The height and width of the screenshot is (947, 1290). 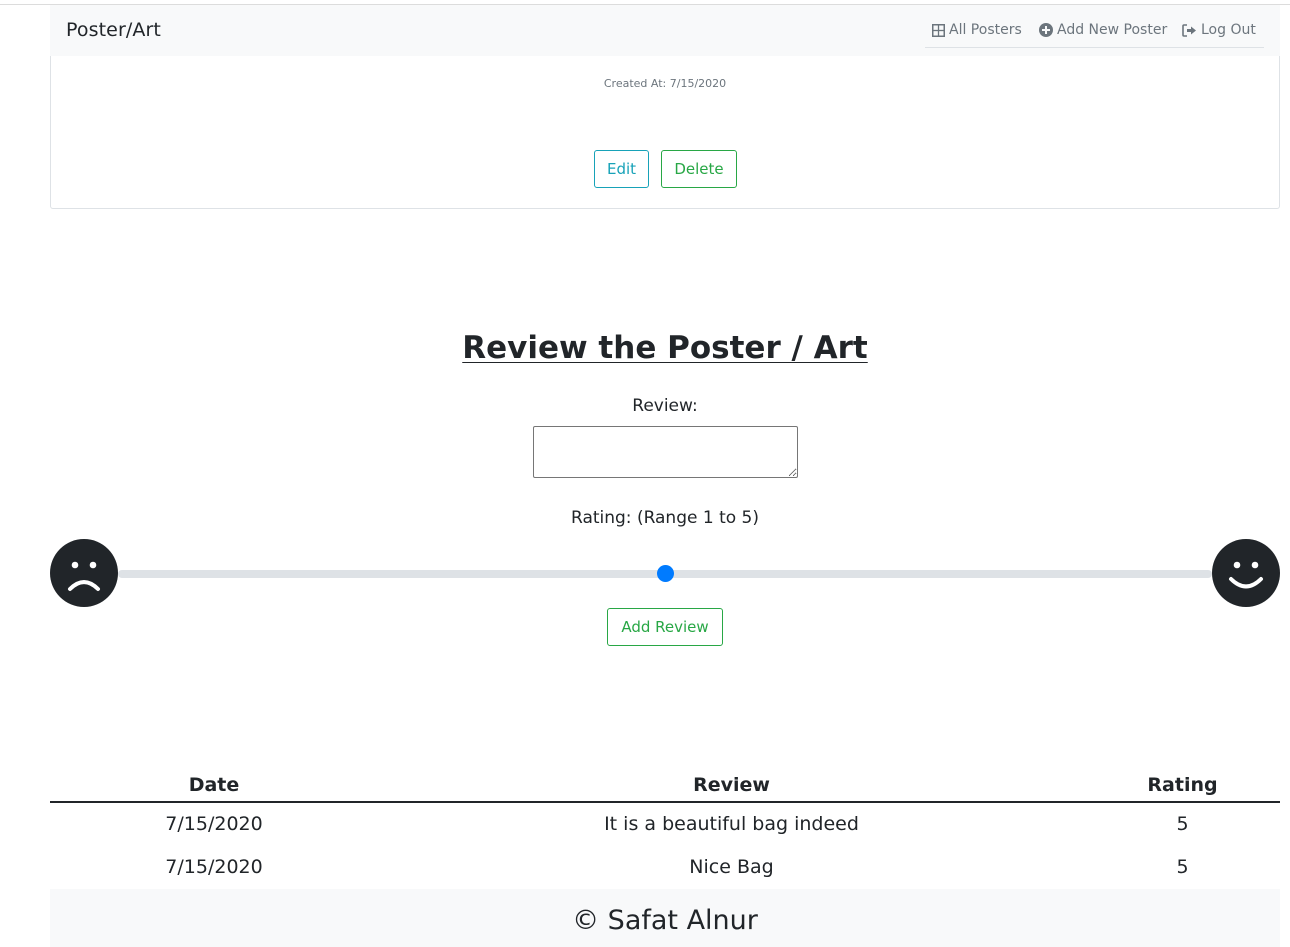 What do you see at coordinates (1189, 30) in the screenshot?
I see `sign-out-icon` at bounding box center [1189, 30].